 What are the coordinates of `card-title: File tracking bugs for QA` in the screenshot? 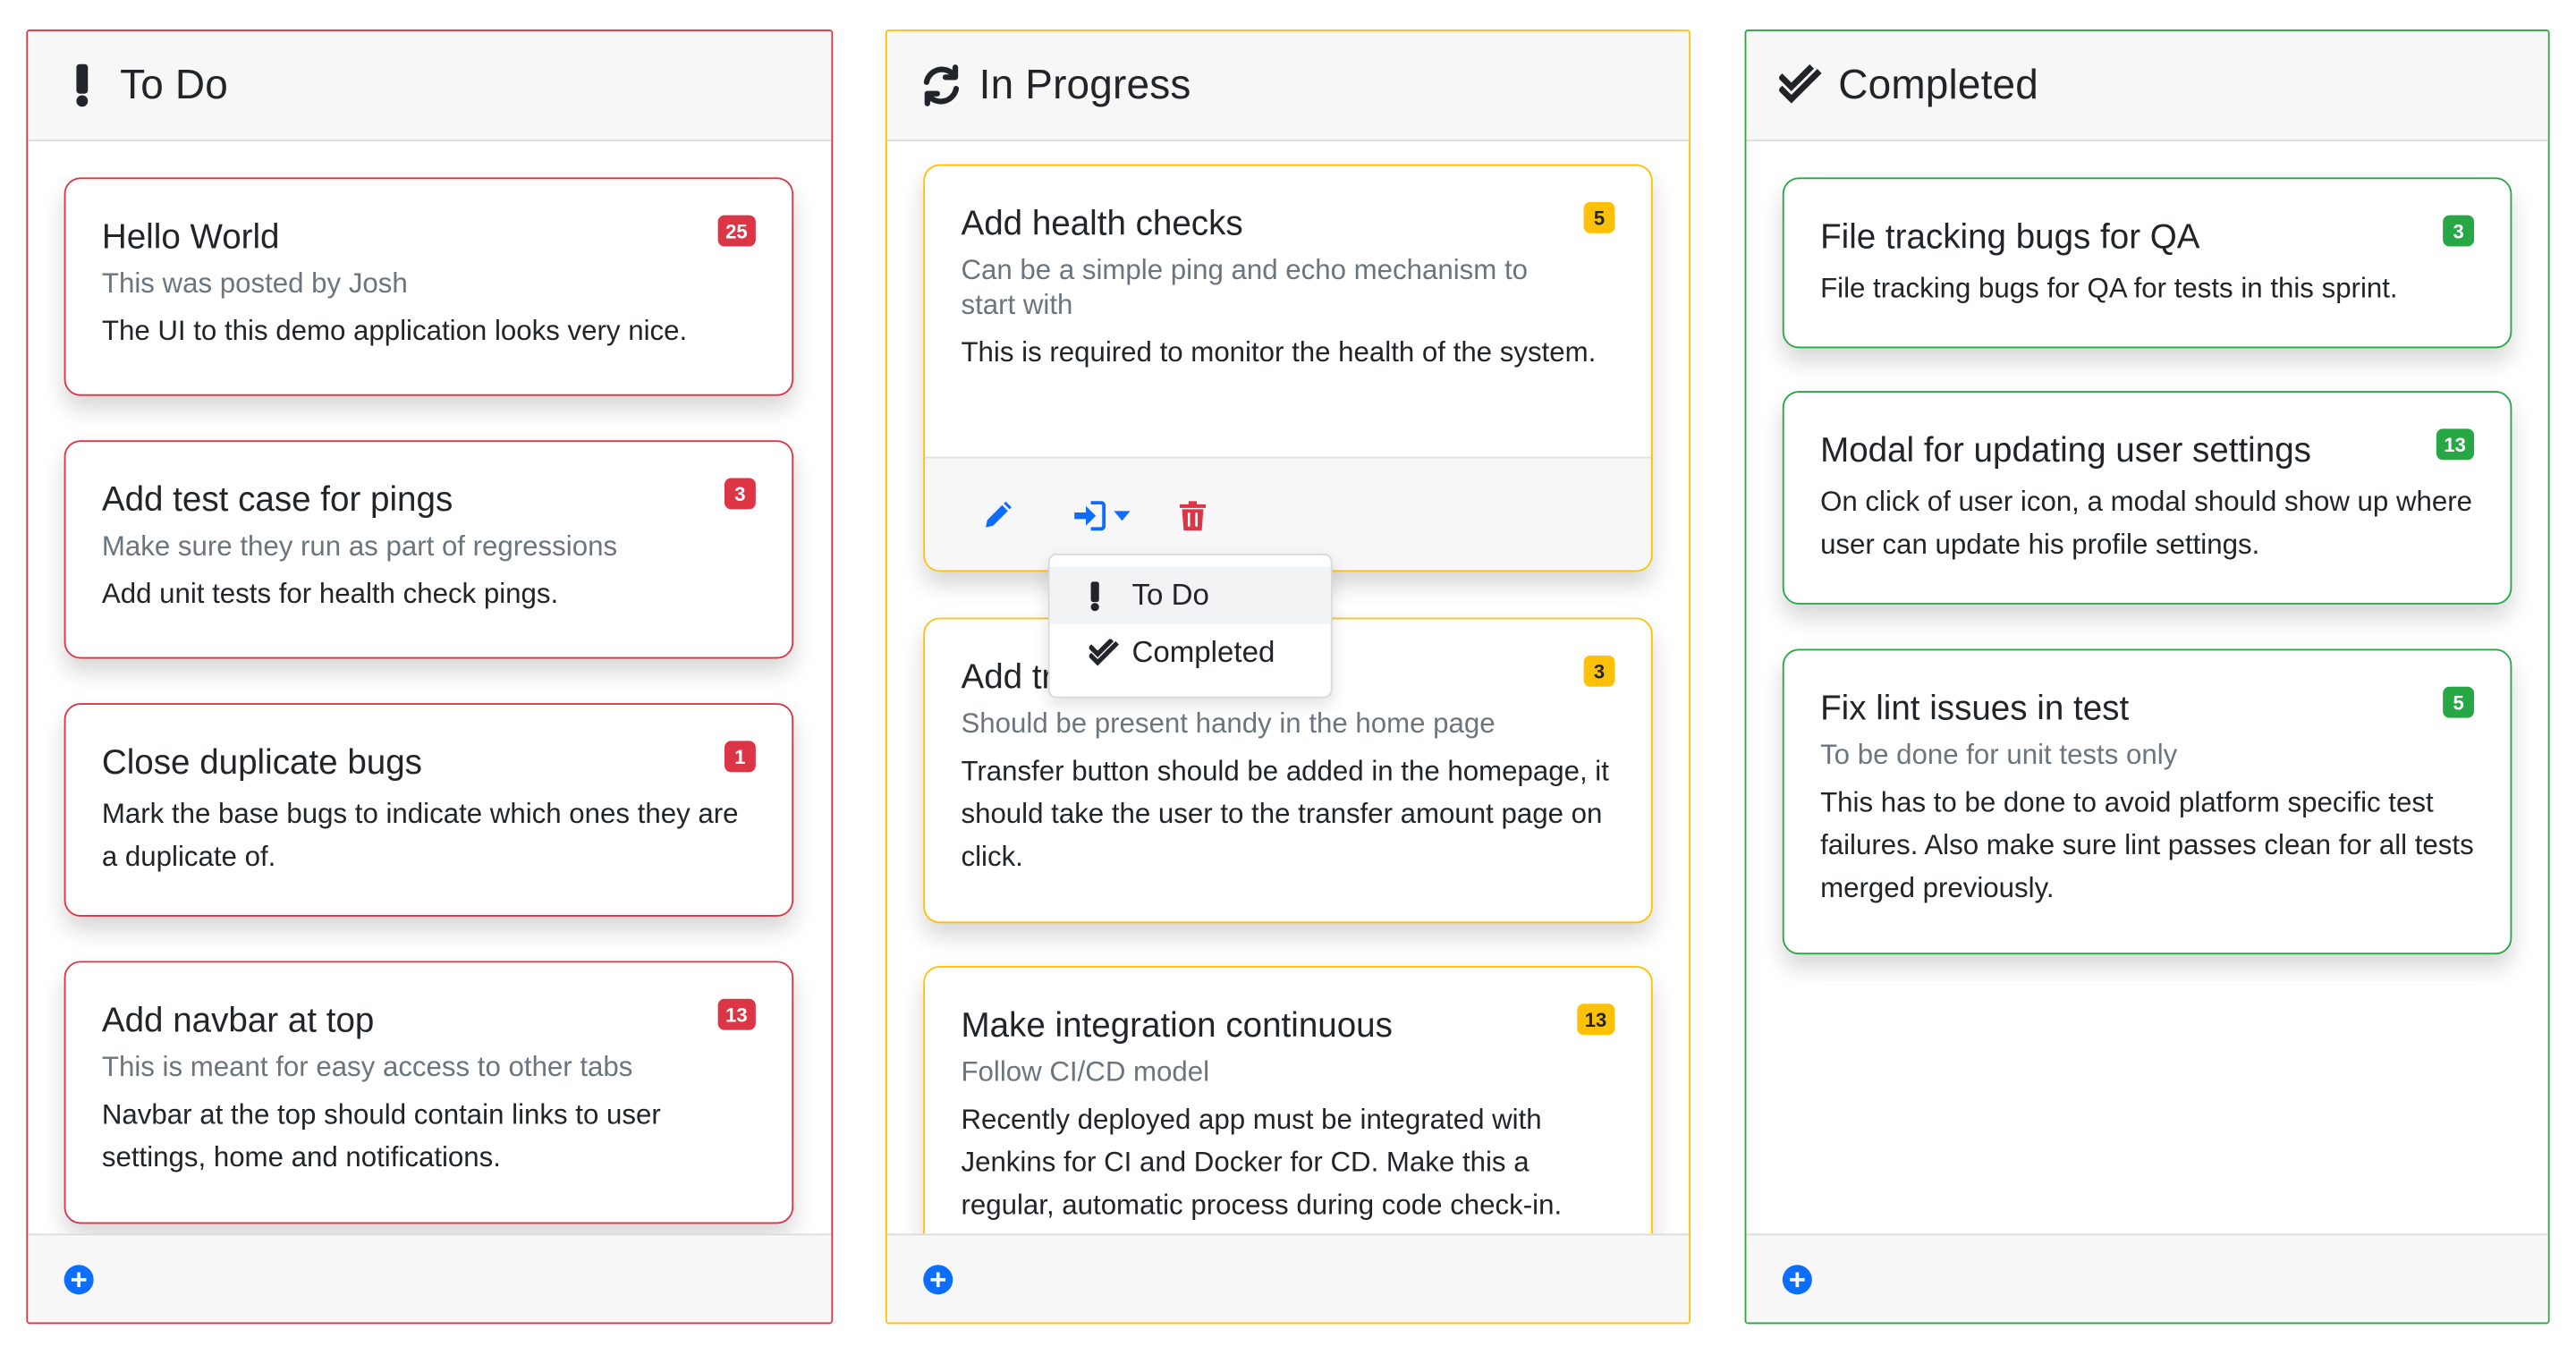 It's located at (2010, 237).